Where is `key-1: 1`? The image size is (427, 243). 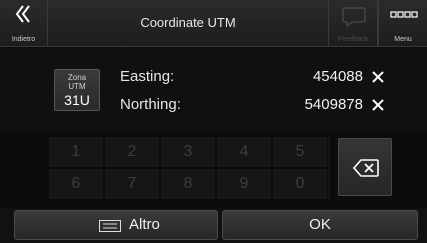
key-1: 1 is located at coordinates (76, 152).